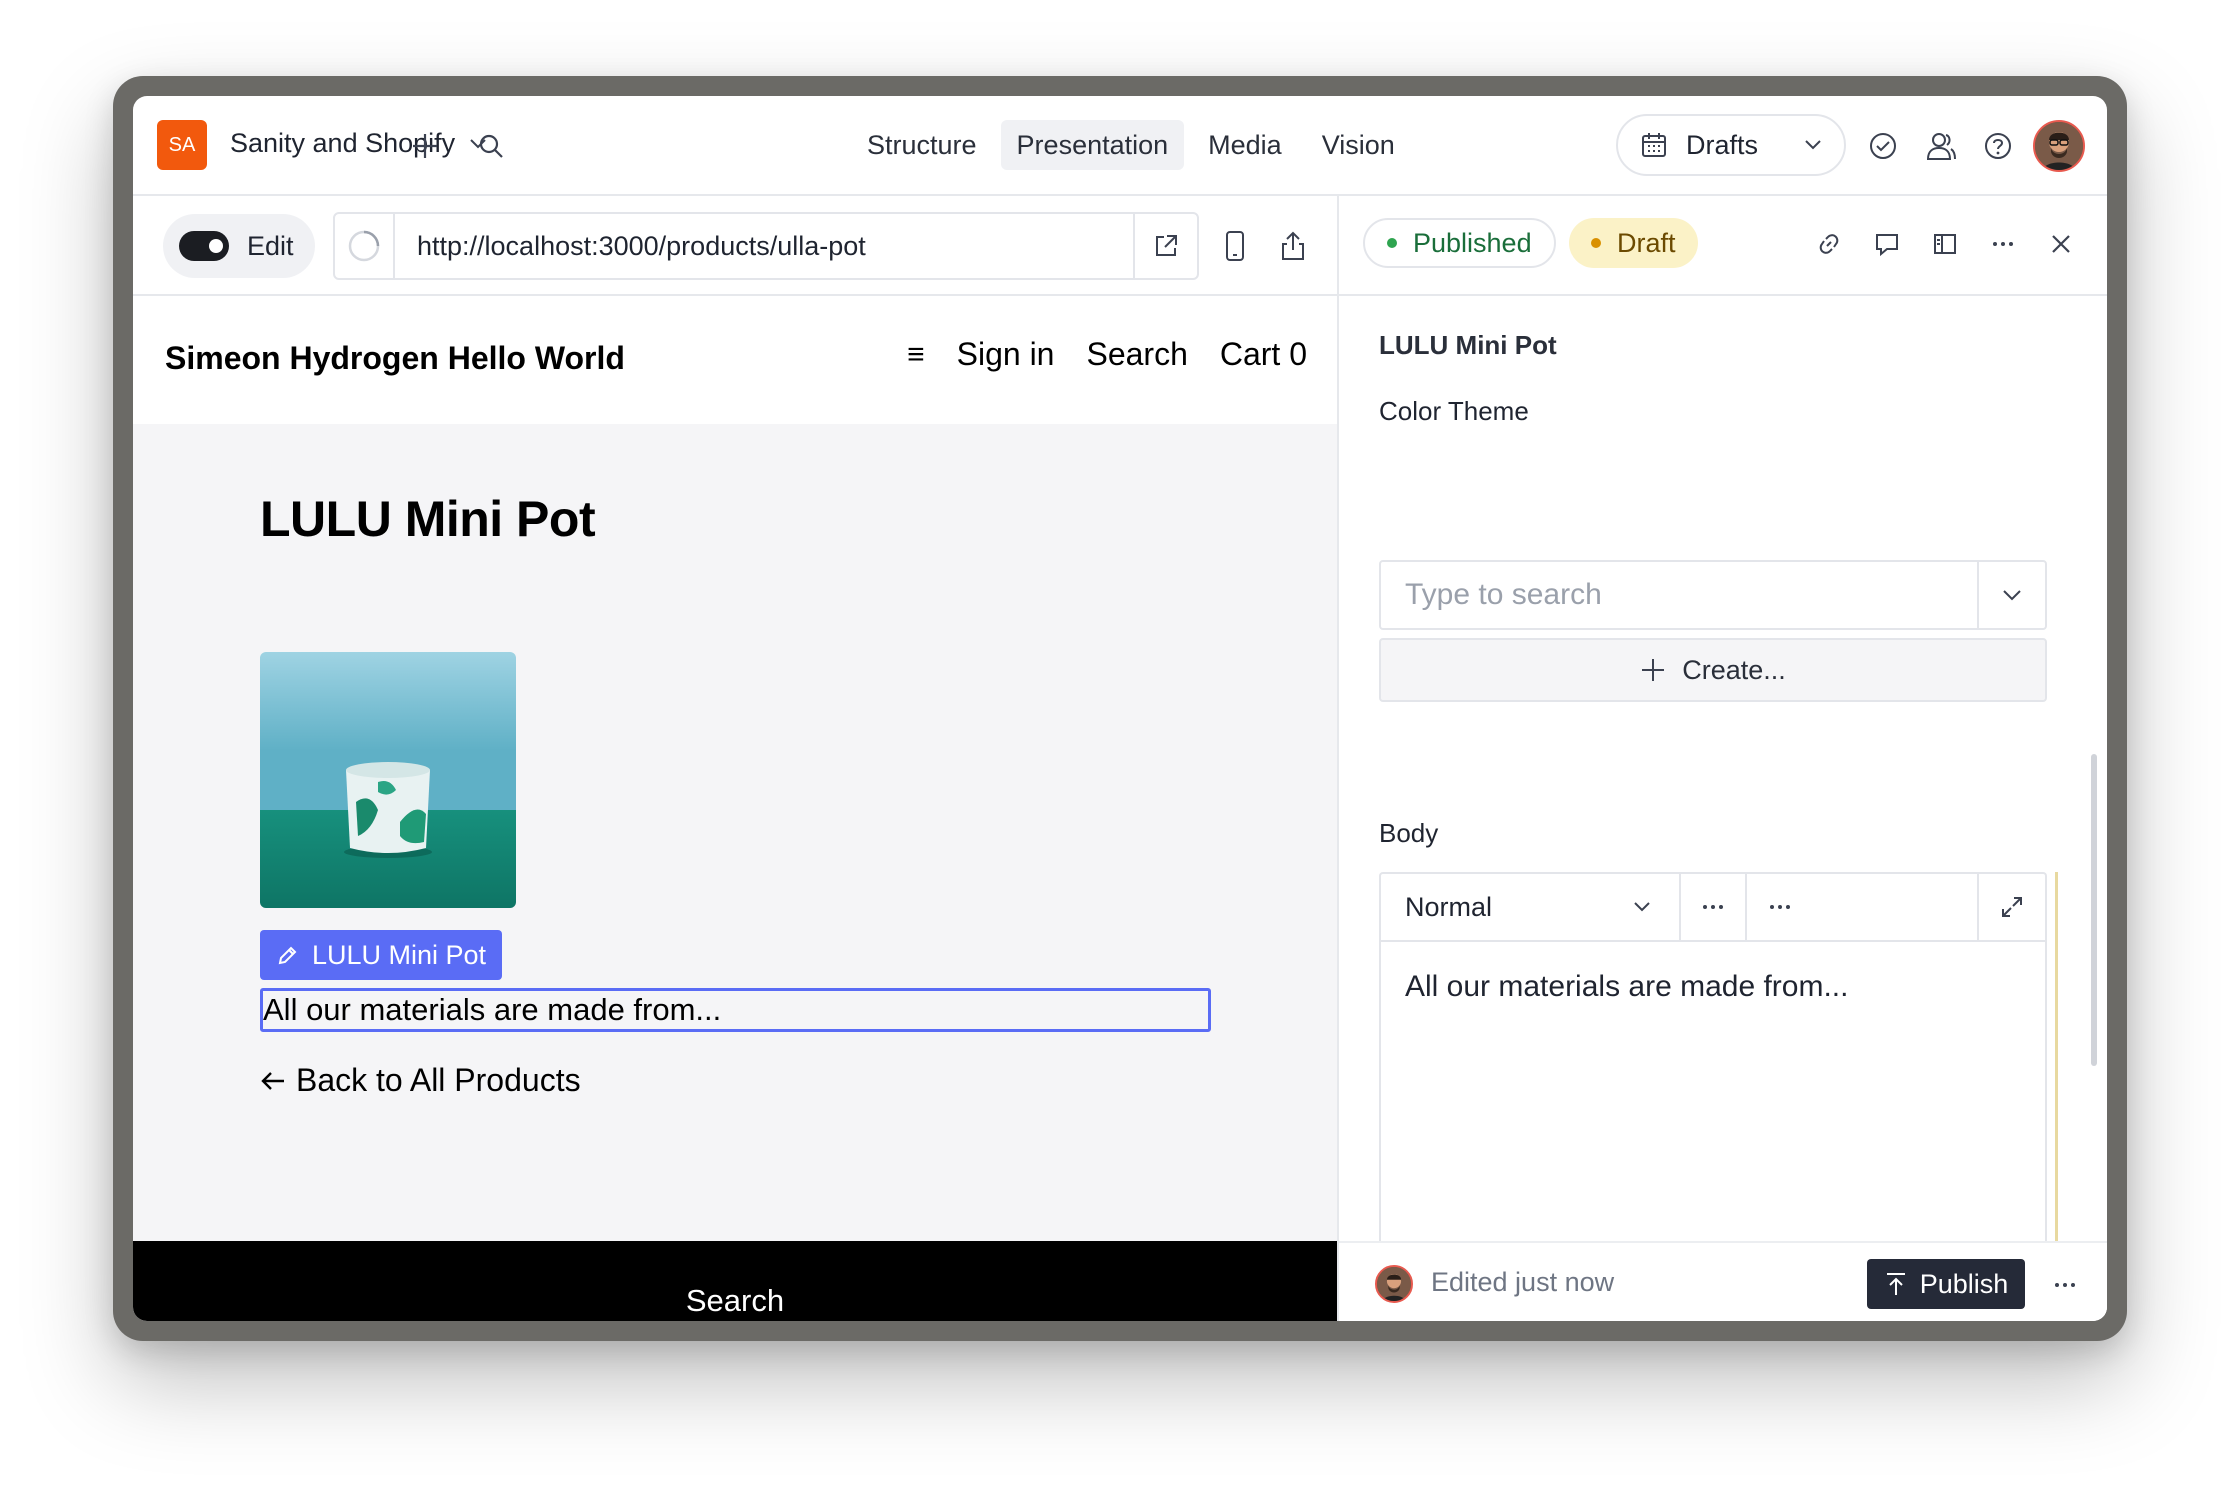 This screenshot has width=2240, height=1488. I want to click on open-in-new-tab-button, so click(1165, 246).